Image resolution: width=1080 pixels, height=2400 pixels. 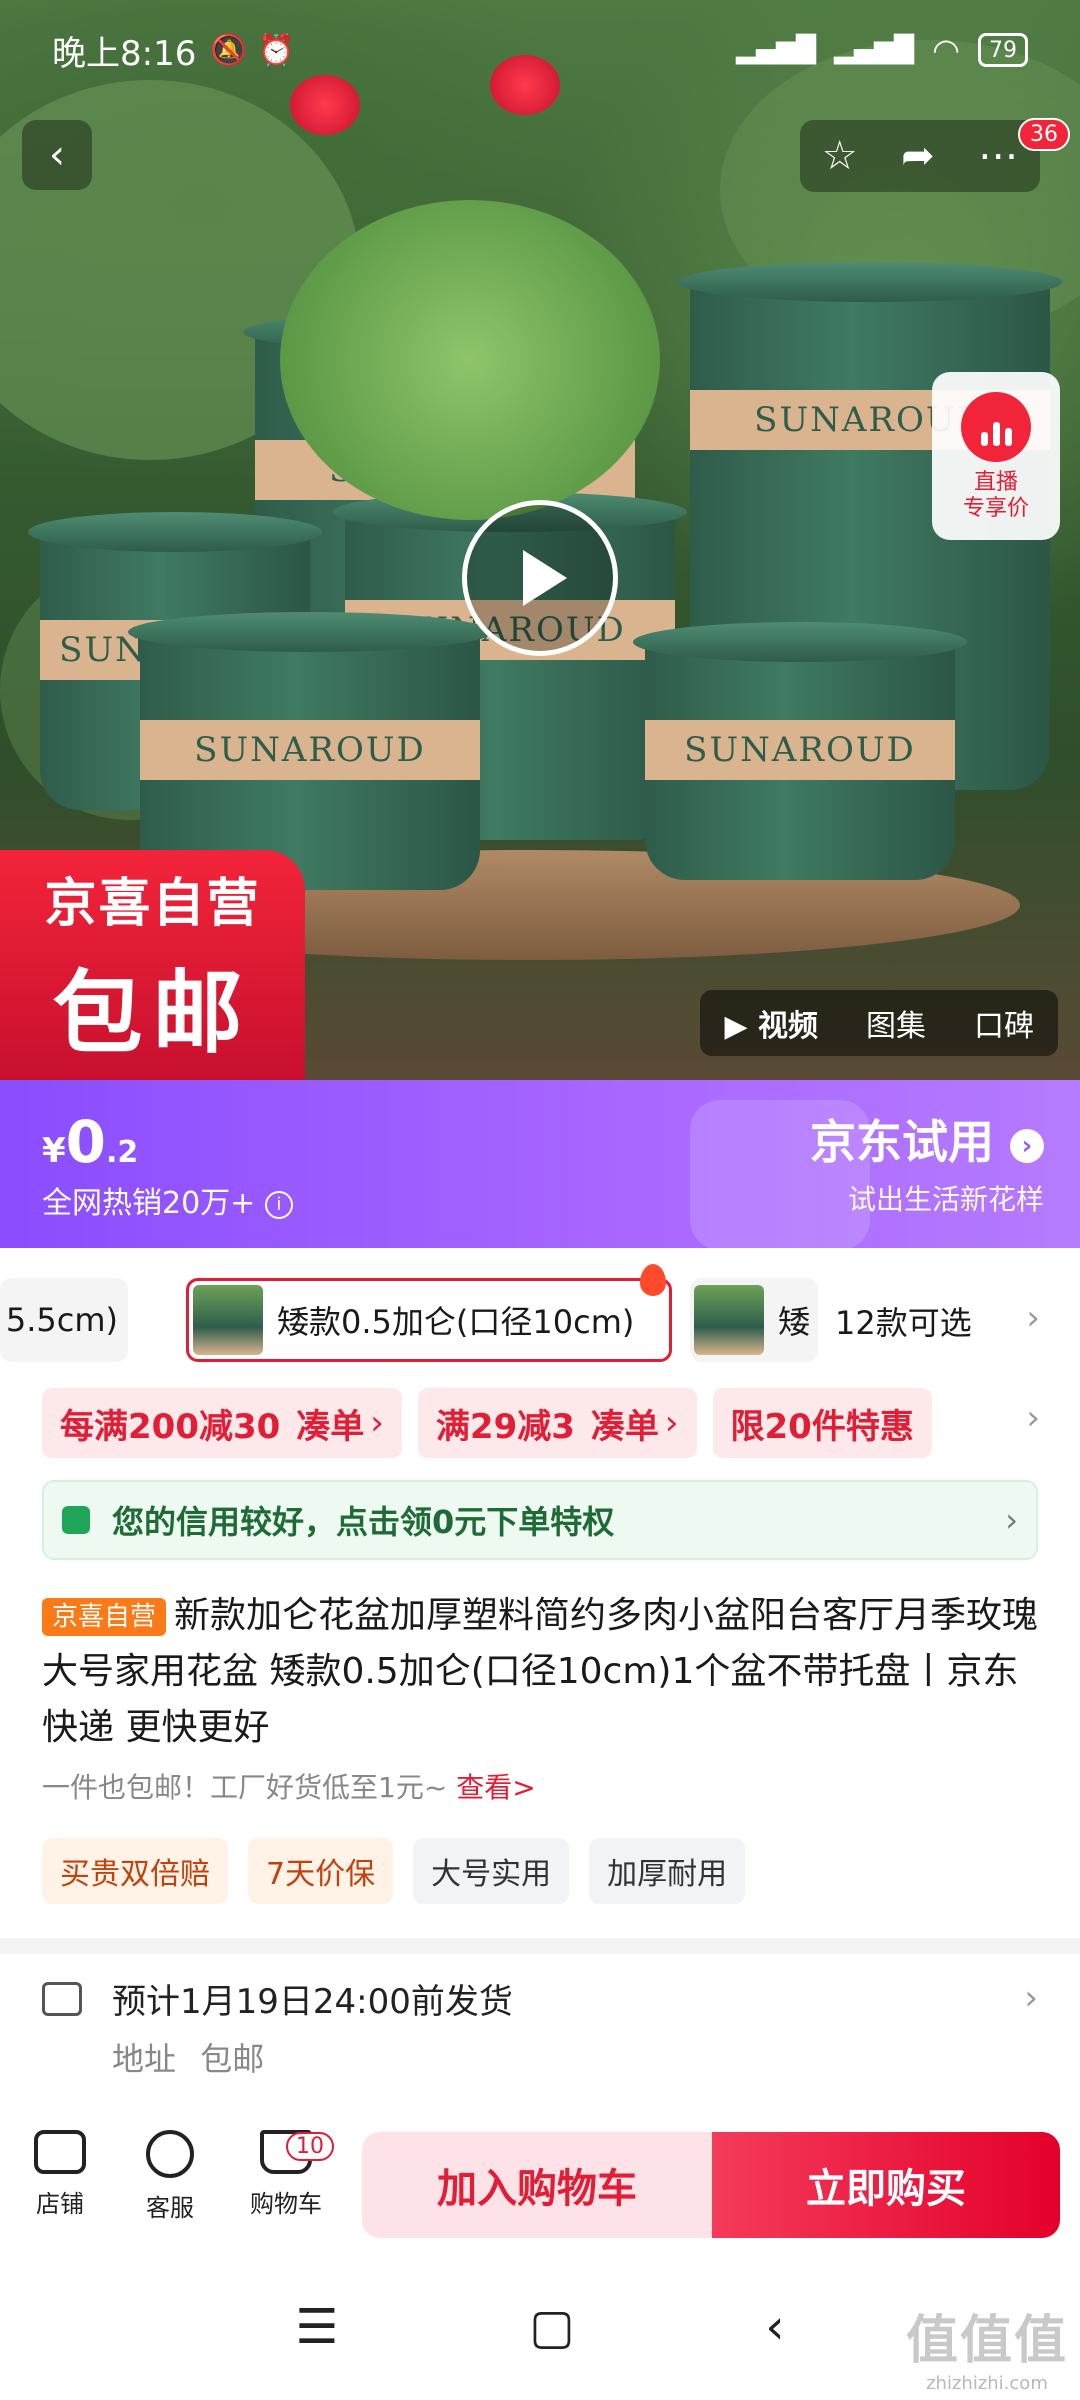 What do you see at coordinates (874, 50) in the screenshot?
I see `signal-icon-2: ▂▄▆█` at bounding box center [874, 50].